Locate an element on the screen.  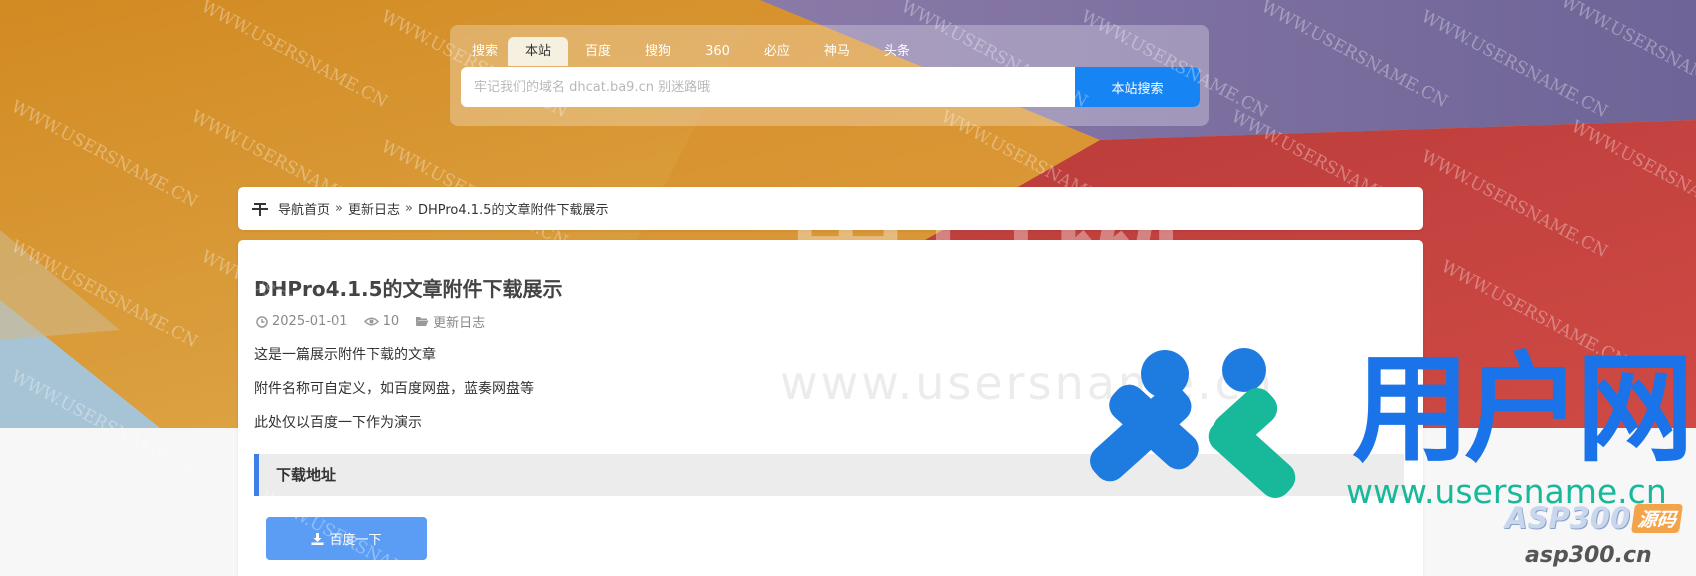
breadcrumb-icon is located at coordinates (260, 209).